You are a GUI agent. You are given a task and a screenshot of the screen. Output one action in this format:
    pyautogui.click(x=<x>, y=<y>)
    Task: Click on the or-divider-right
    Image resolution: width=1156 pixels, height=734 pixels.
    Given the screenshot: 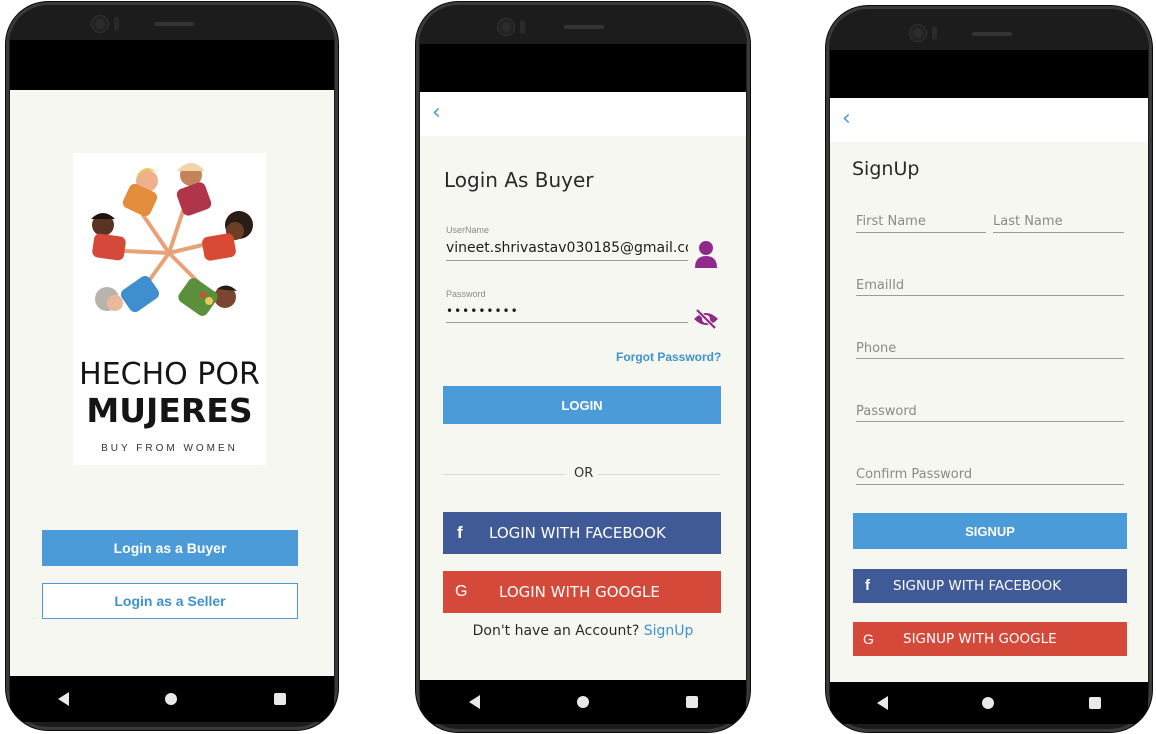 What is the action you would take?
    pyautogui.click(x=659, y=474)
    